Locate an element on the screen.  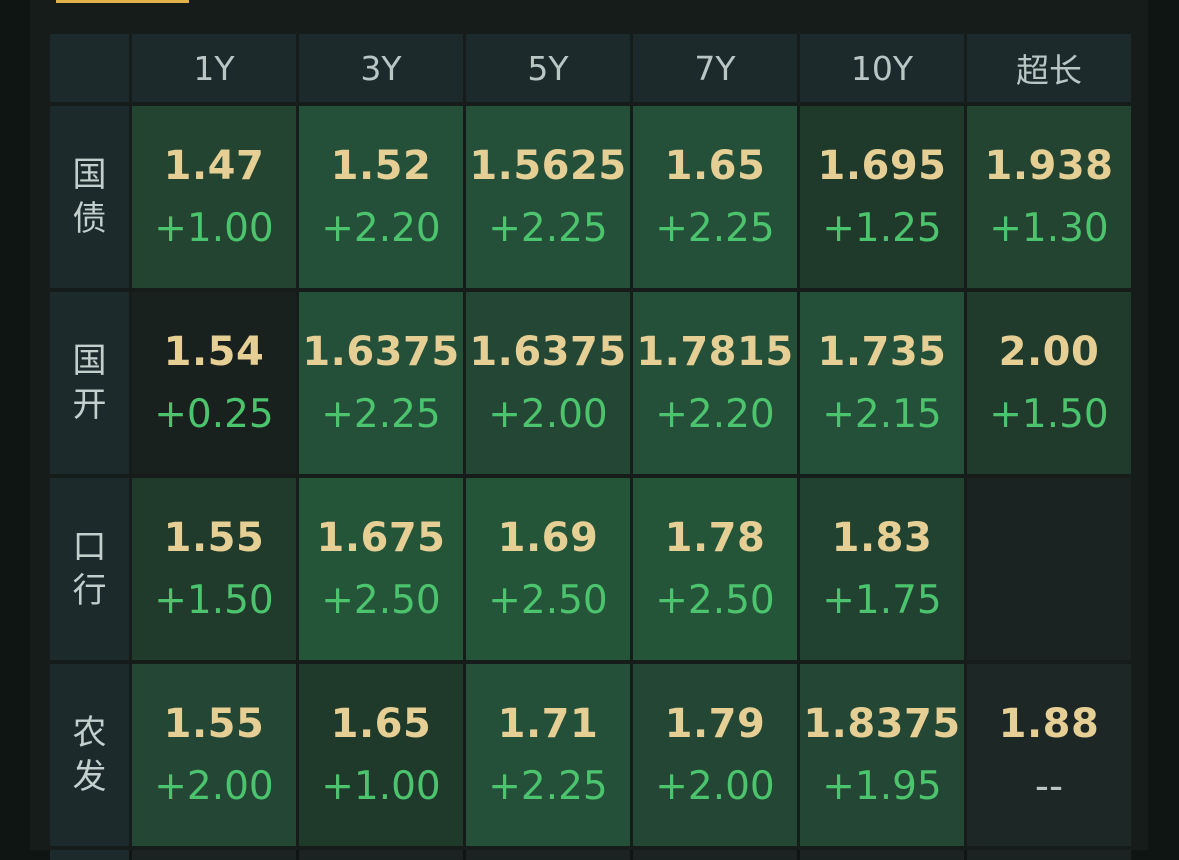
yield-cell: 1.52 +2.20 is located at coordinates (381, 197).